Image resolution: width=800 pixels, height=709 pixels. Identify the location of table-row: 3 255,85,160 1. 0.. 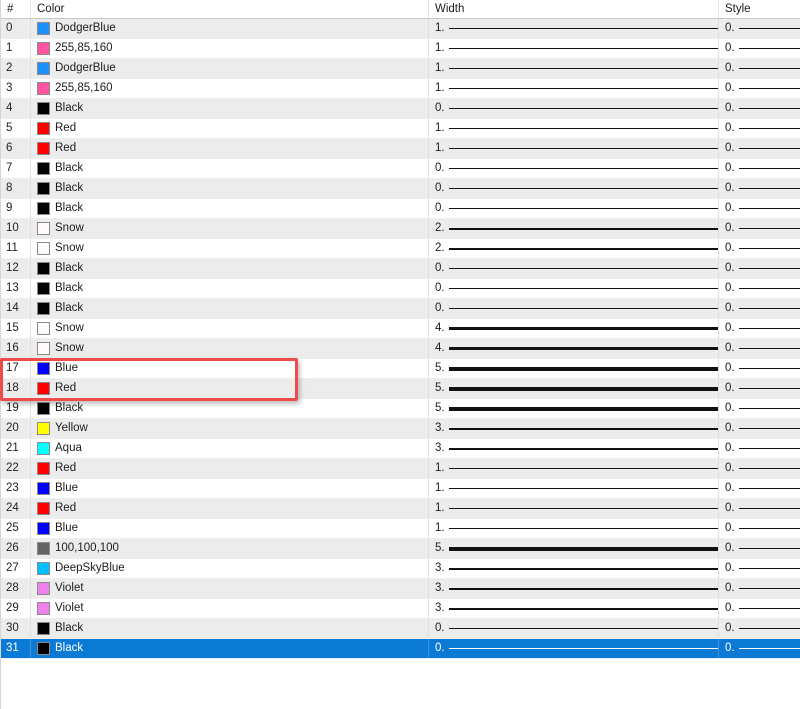
(400, 89).